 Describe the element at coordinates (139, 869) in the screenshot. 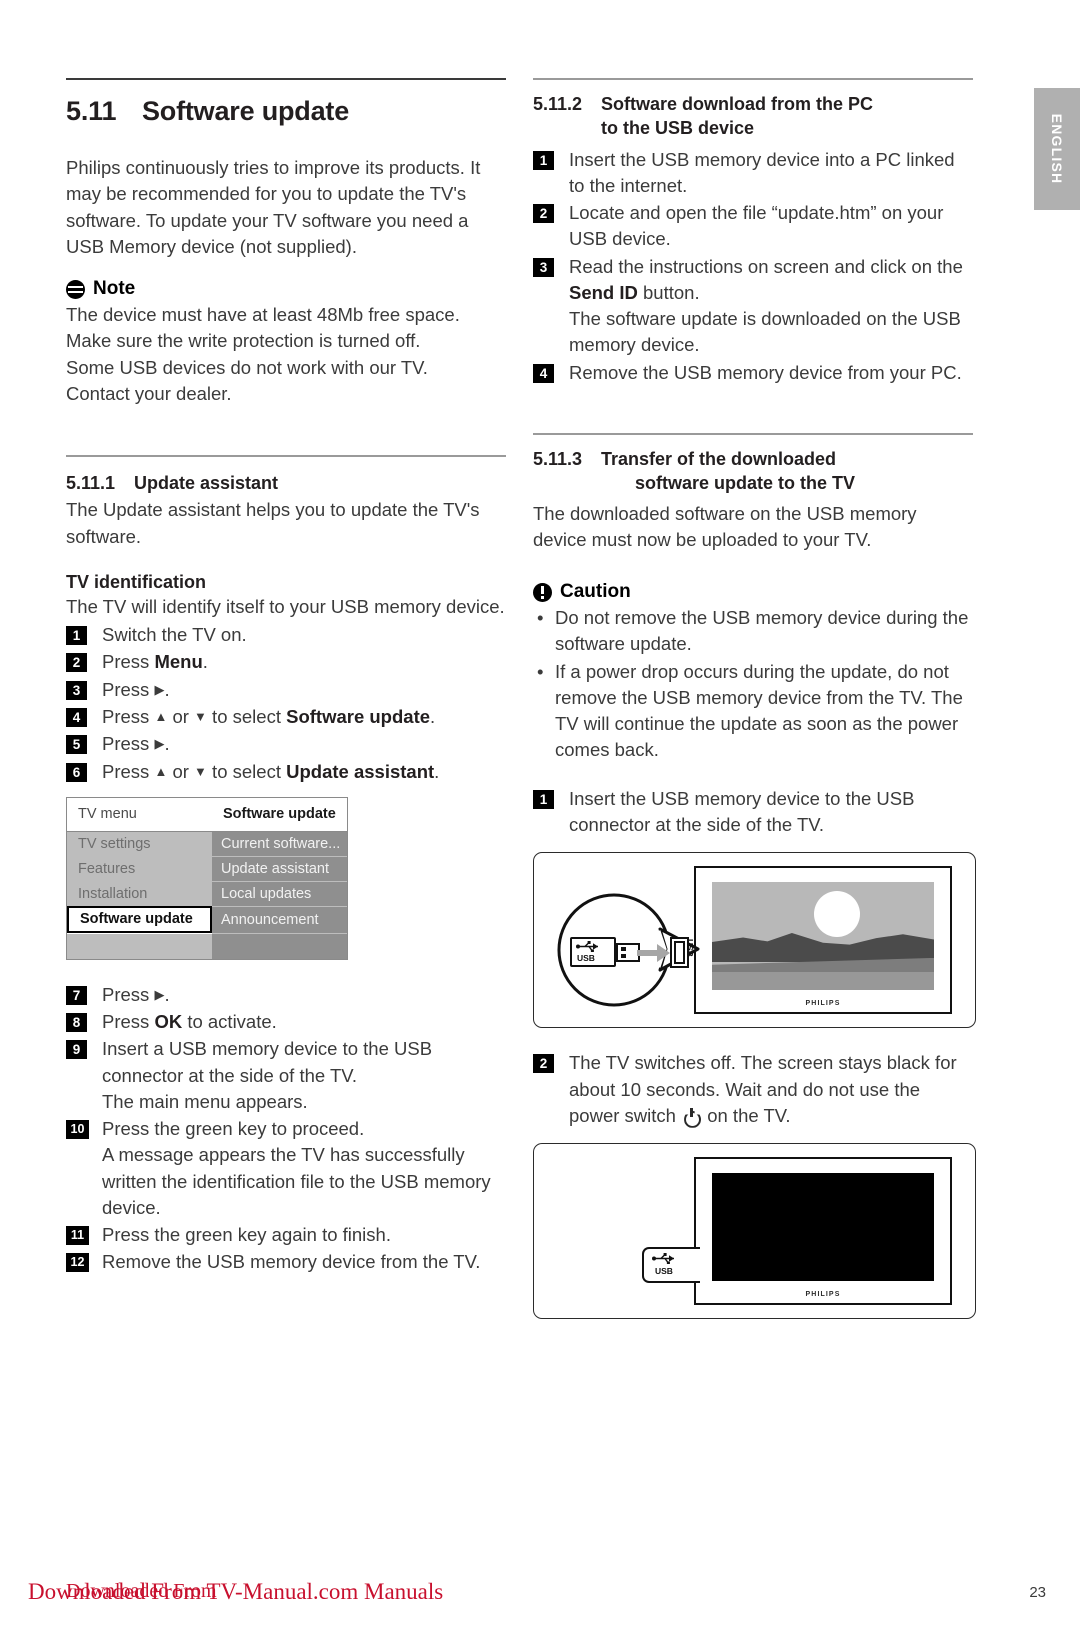

I see `tv-menu-item-features: Features` at that location.